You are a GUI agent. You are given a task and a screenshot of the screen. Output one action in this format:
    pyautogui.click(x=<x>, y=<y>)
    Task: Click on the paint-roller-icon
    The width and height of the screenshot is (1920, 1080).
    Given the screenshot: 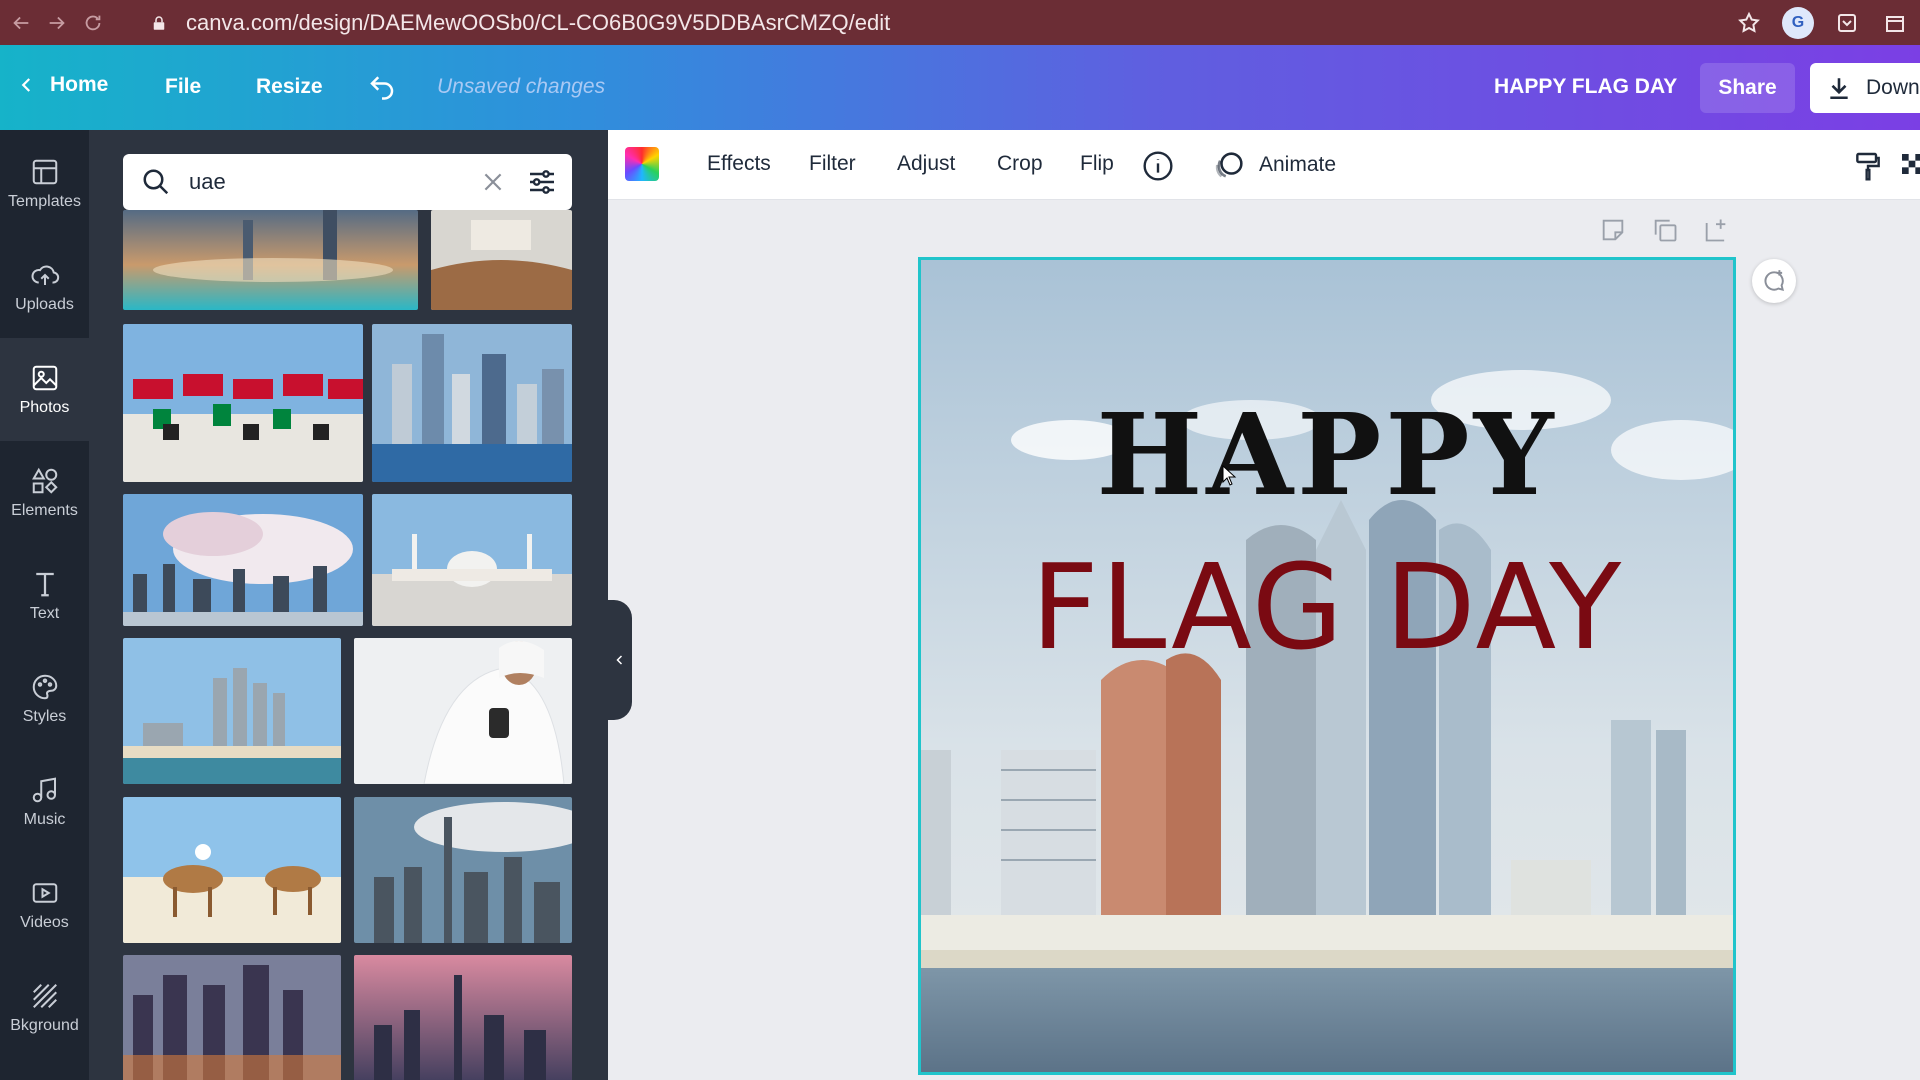 What is the action you would take?
    pyautogui.click(x=1868, y=166)
    